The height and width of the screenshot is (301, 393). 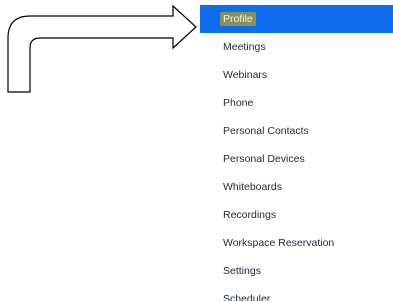 What do you see at coordinates (266, 131) in the screenshot?
I see `menu-item-label: Personal Contacts` at bounding box center [266, 131].